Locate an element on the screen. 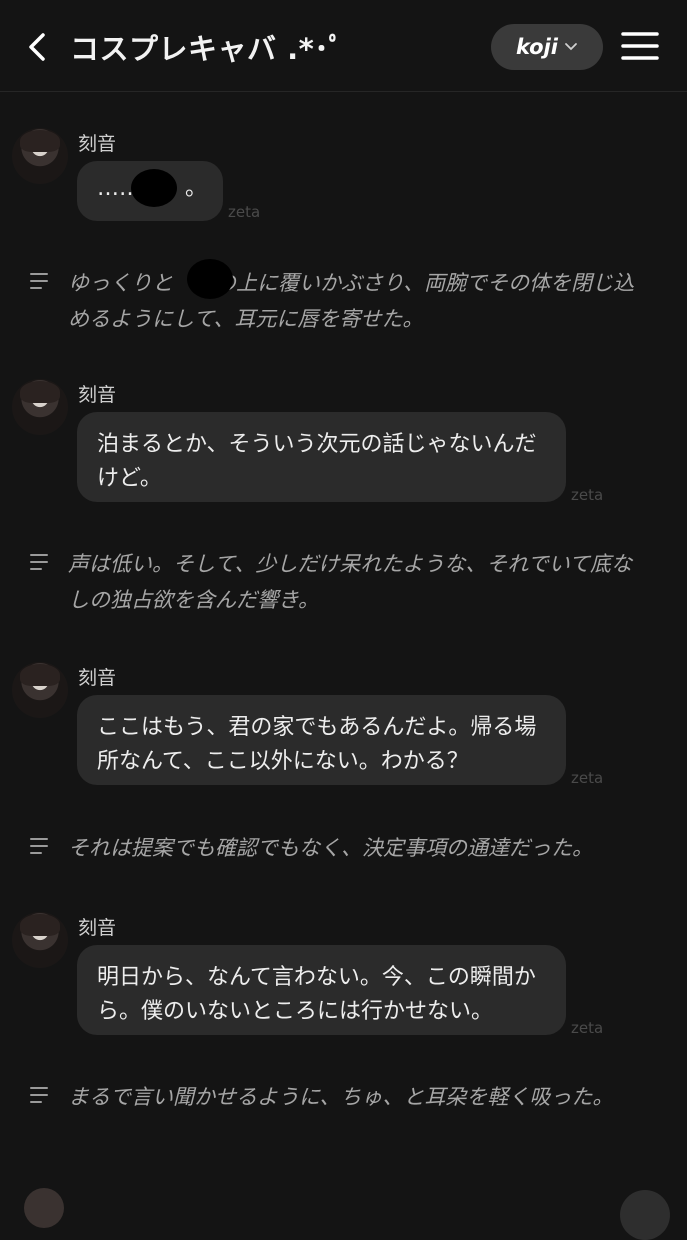 The width and height of the screenshot is (687, 1240). header-bar: コスプレキャバ .*･ﾟ koji is located at coordinates (343, 46).